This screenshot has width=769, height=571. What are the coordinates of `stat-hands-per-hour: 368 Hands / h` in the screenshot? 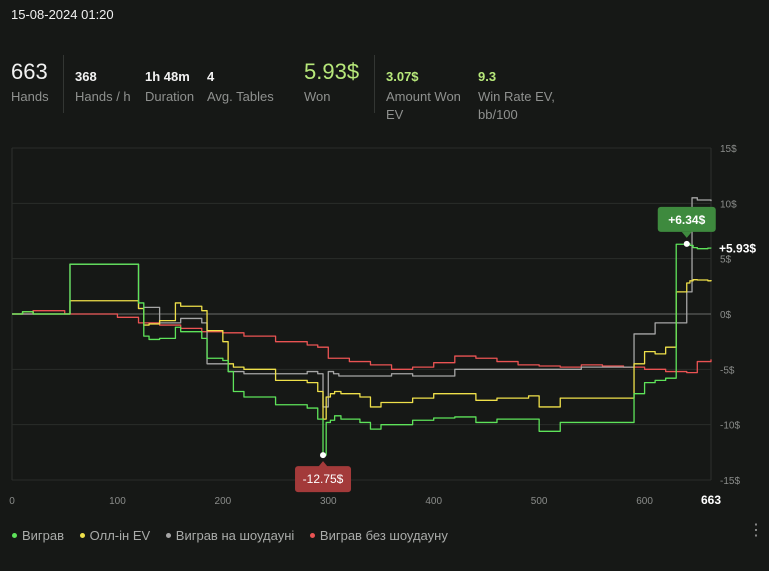 It's located at (103, 80).